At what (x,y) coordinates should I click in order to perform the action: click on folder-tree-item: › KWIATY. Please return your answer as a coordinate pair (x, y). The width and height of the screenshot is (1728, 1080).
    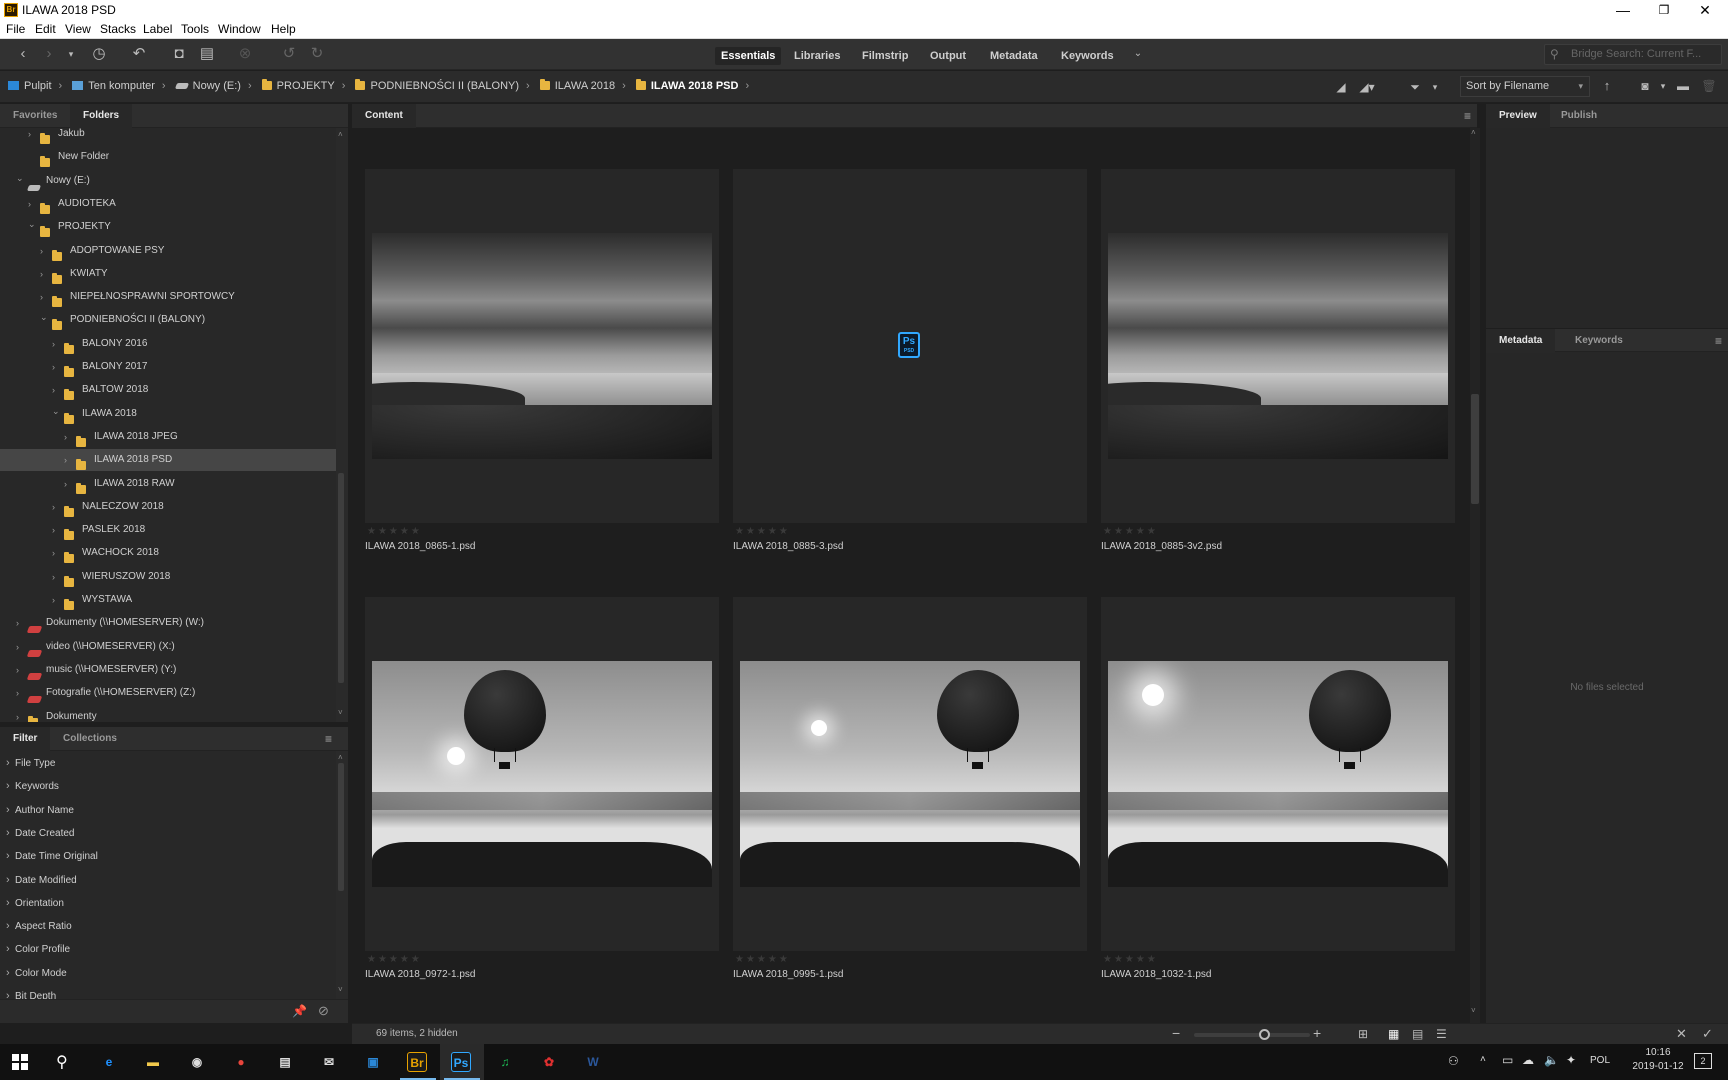
    Looking at the image, I should click on (168, 274).